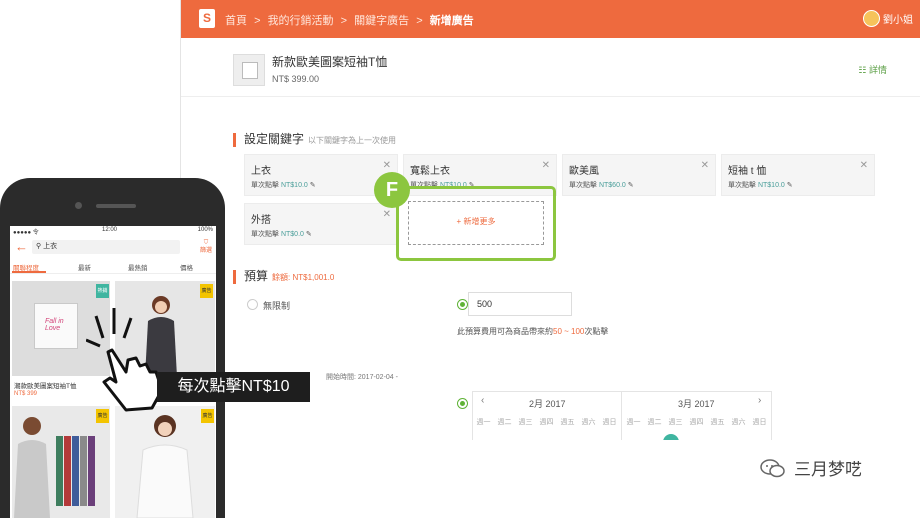  Describe the element at coordinates (26, 394) in the screenshot. I see `product-price: NT$ 399` at that location.